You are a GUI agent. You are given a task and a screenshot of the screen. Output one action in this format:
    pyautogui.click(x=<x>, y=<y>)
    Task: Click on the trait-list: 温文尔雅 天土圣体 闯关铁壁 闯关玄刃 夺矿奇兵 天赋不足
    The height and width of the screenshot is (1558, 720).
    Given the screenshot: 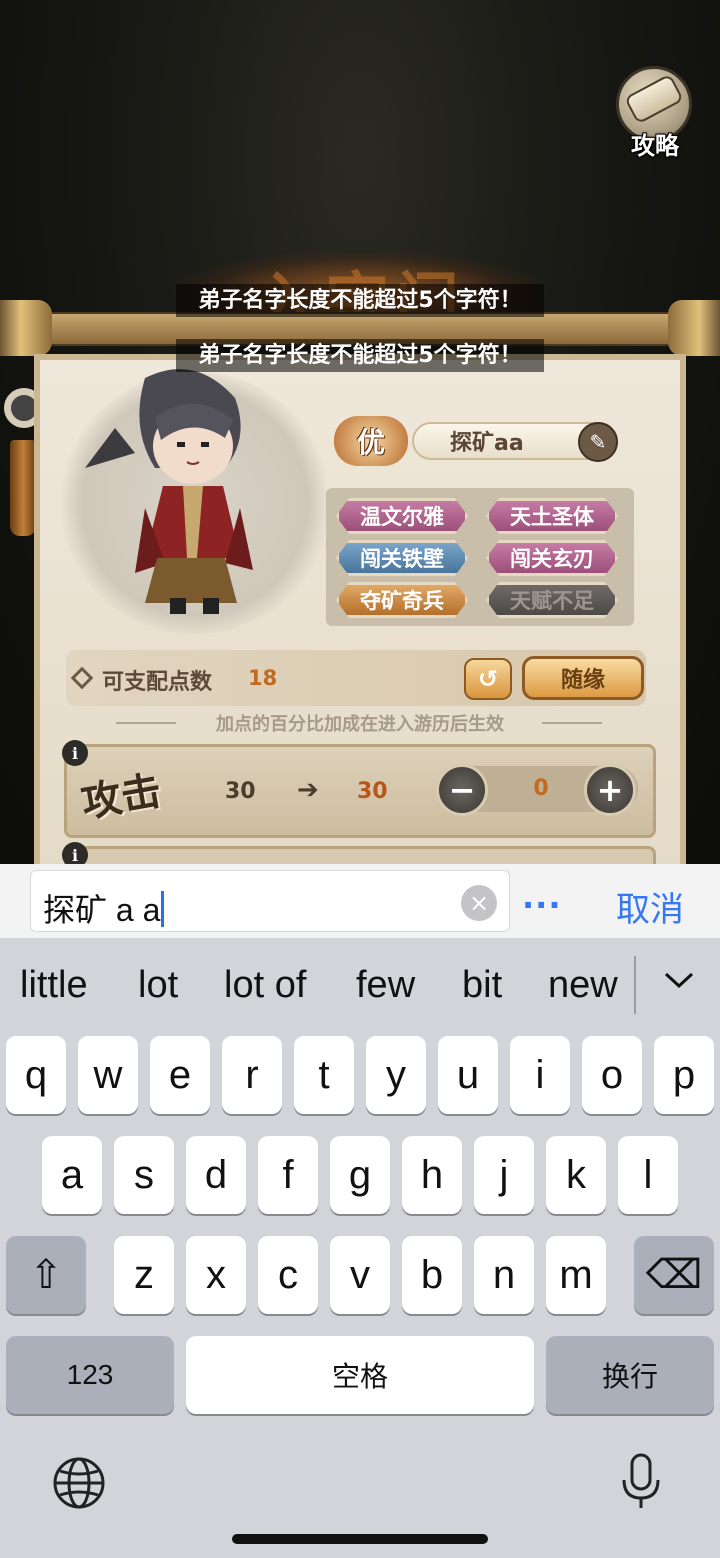 What is the action you would take?
    pyautogui.click(x=480, y=557)
    